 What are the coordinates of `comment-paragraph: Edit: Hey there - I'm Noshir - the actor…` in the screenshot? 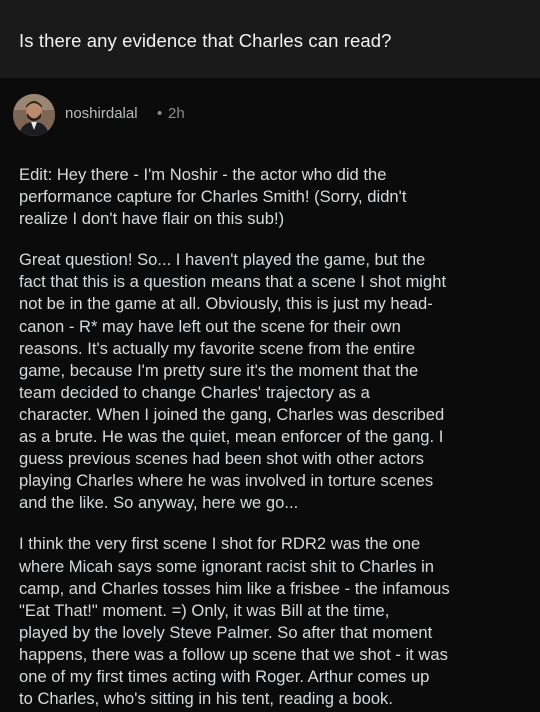 It's located at (213, 197).